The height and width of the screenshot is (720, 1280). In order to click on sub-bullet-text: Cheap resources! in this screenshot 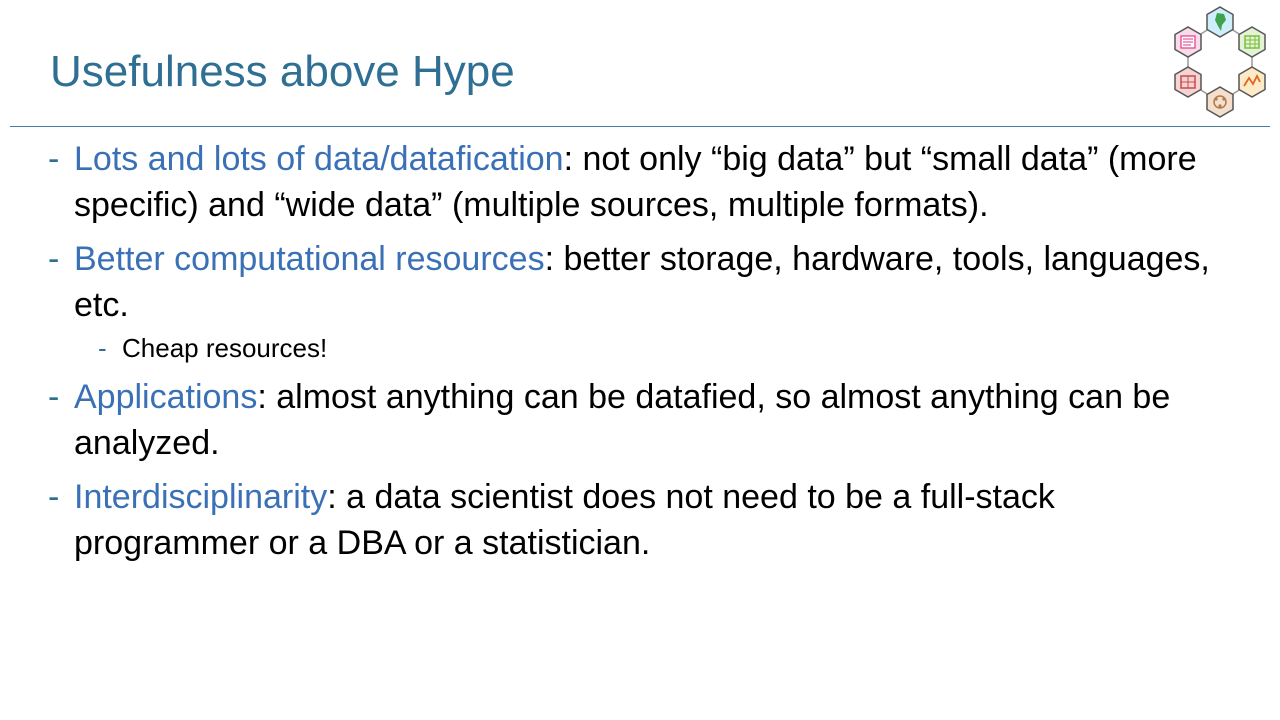, I will do `click(225, 348)`.